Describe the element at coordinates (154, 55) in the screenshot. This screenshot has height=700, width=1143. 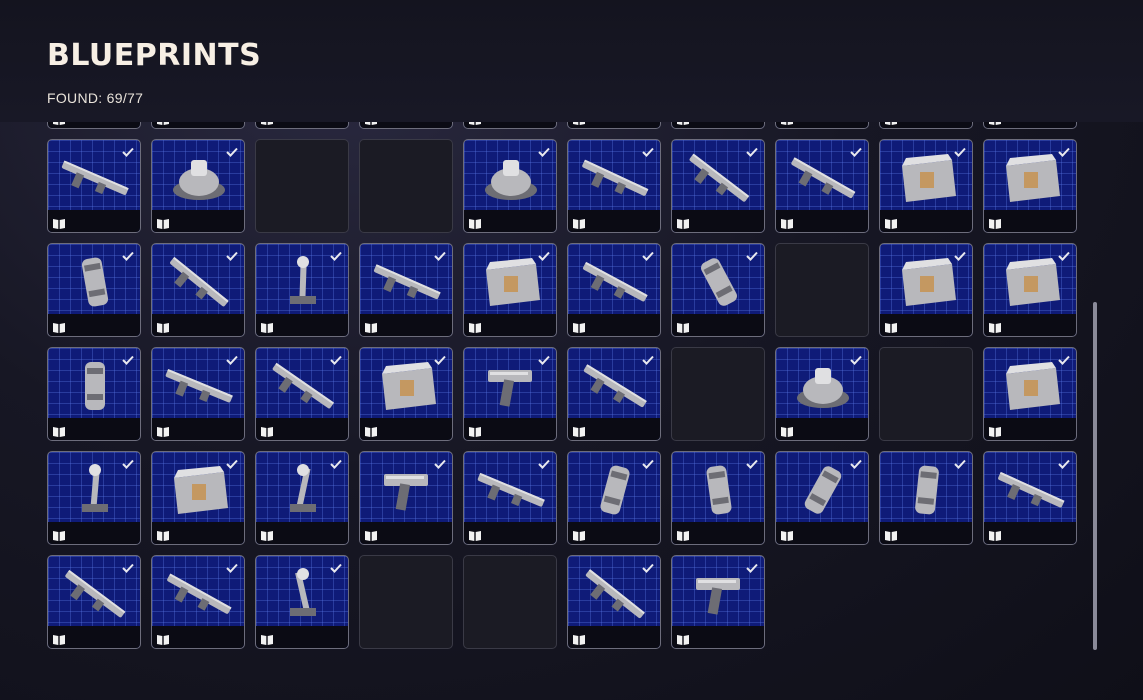
I see `page-title: BLUEPRINTS` at that location.